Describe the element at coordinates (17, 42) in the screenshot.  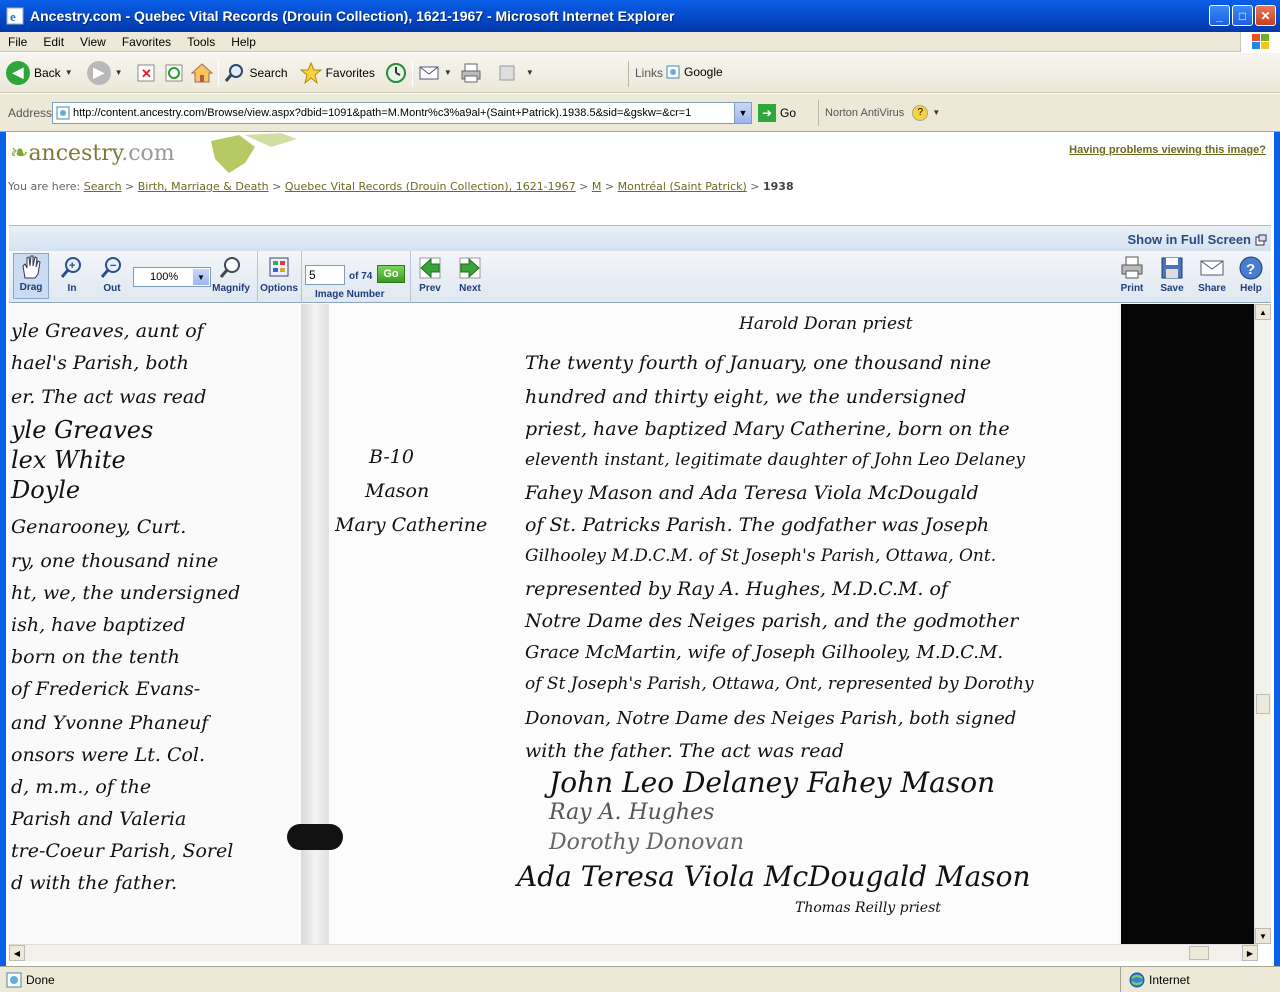
I see `menu-file: File` at that location.